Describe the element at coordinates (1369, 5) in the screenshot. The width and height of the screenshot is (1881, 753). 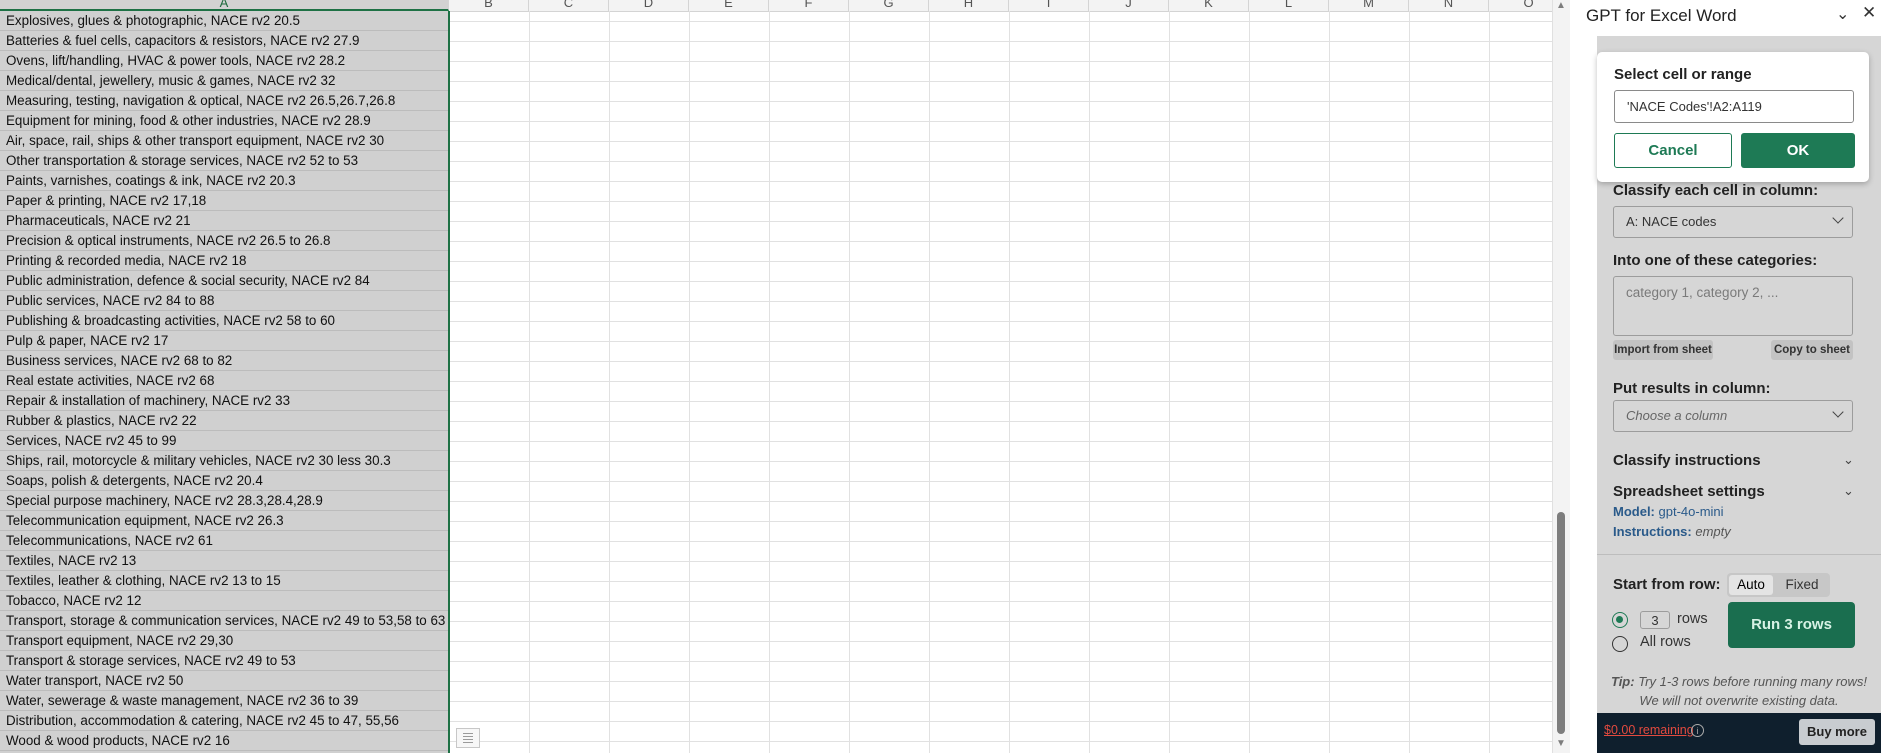
I see `column-header-m: M` at that location.